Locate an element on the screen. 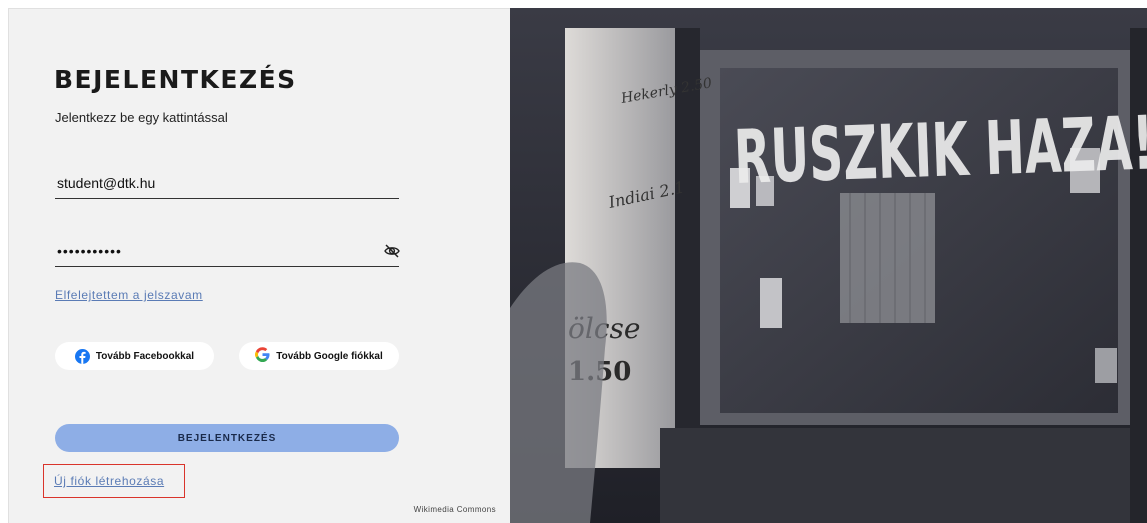 This screenshot has height=523, width=1147. facebook-login-label: Tovább Facebookkal is located at coordinates (145, 356).